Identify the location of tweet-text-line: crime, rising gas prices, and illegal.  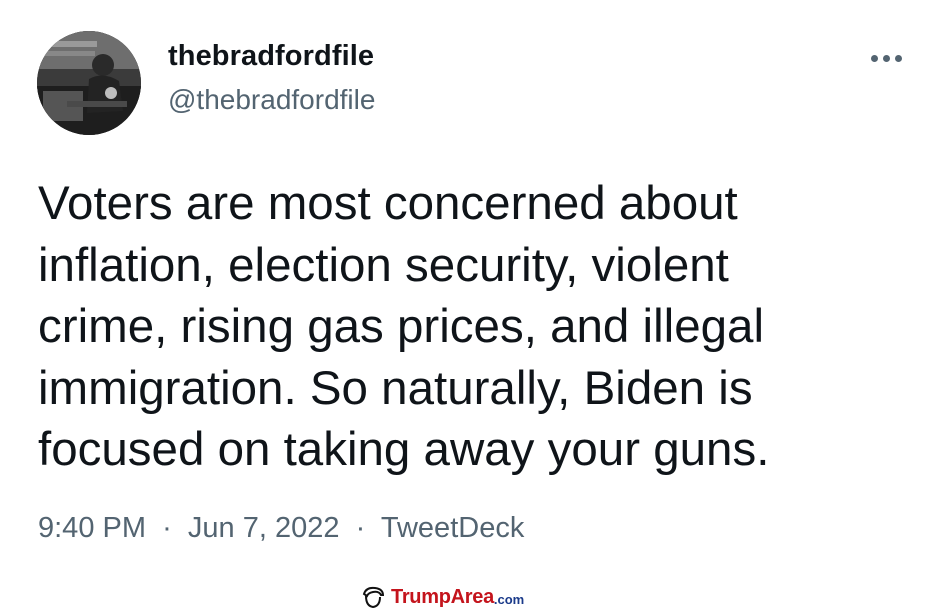
(401, 326).